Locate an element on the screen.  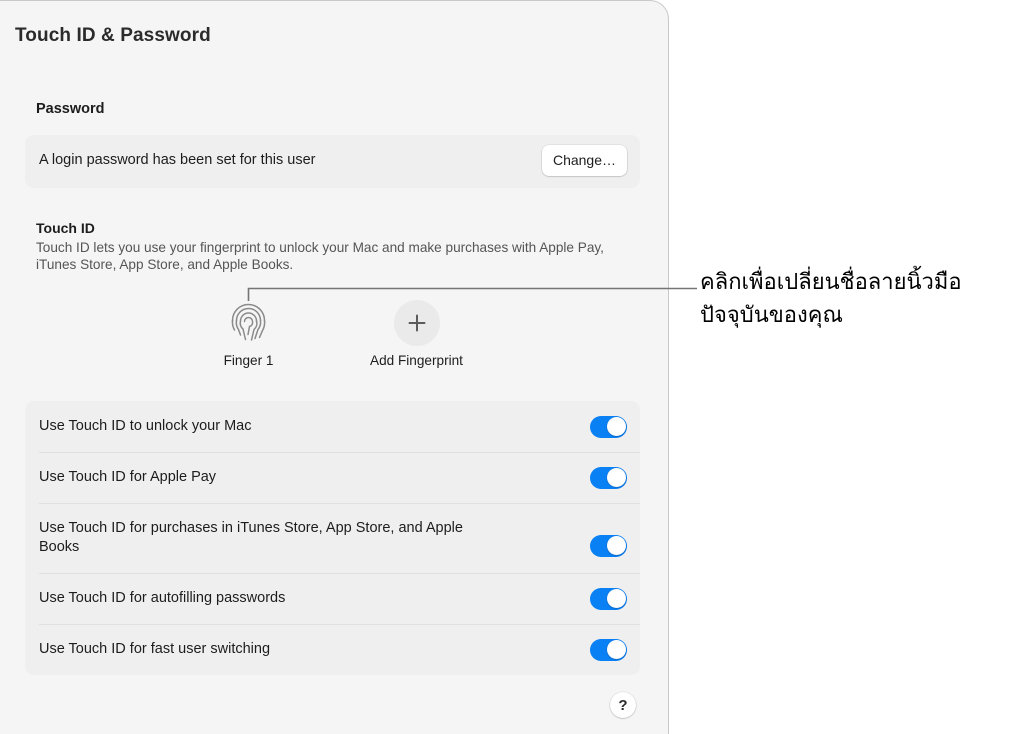
fingerprint-icon is located at coordinates (248, 322).